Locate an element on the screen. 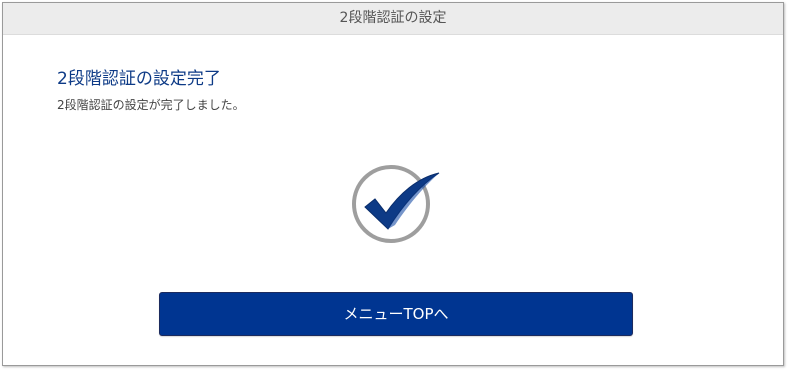  completion-message: 2段階認証の設定が完了しました。 is located at coordinates (151, 105).